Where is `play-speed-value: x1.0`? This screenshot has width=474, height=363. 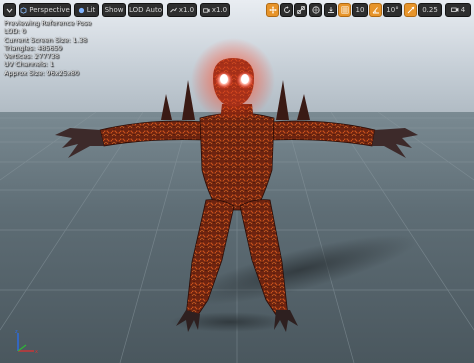 play-speed-value: x1.0 is located at coordinates (186, 10).